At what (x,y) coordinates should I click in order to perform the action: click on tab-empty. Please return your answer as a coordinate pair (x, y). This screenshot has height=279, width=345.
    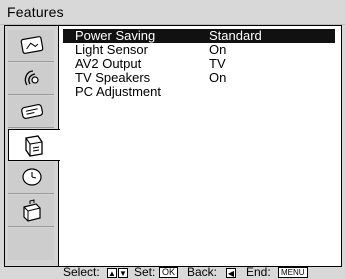
    Looking at the image, I should click on (31, 244).